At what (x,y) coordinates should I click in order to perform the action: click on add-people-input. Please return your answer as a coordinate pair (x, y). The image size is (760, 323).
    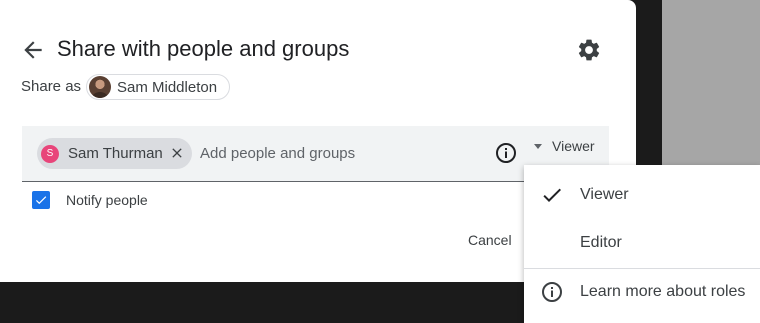
    Looking at the image, I should click on (340, 153).